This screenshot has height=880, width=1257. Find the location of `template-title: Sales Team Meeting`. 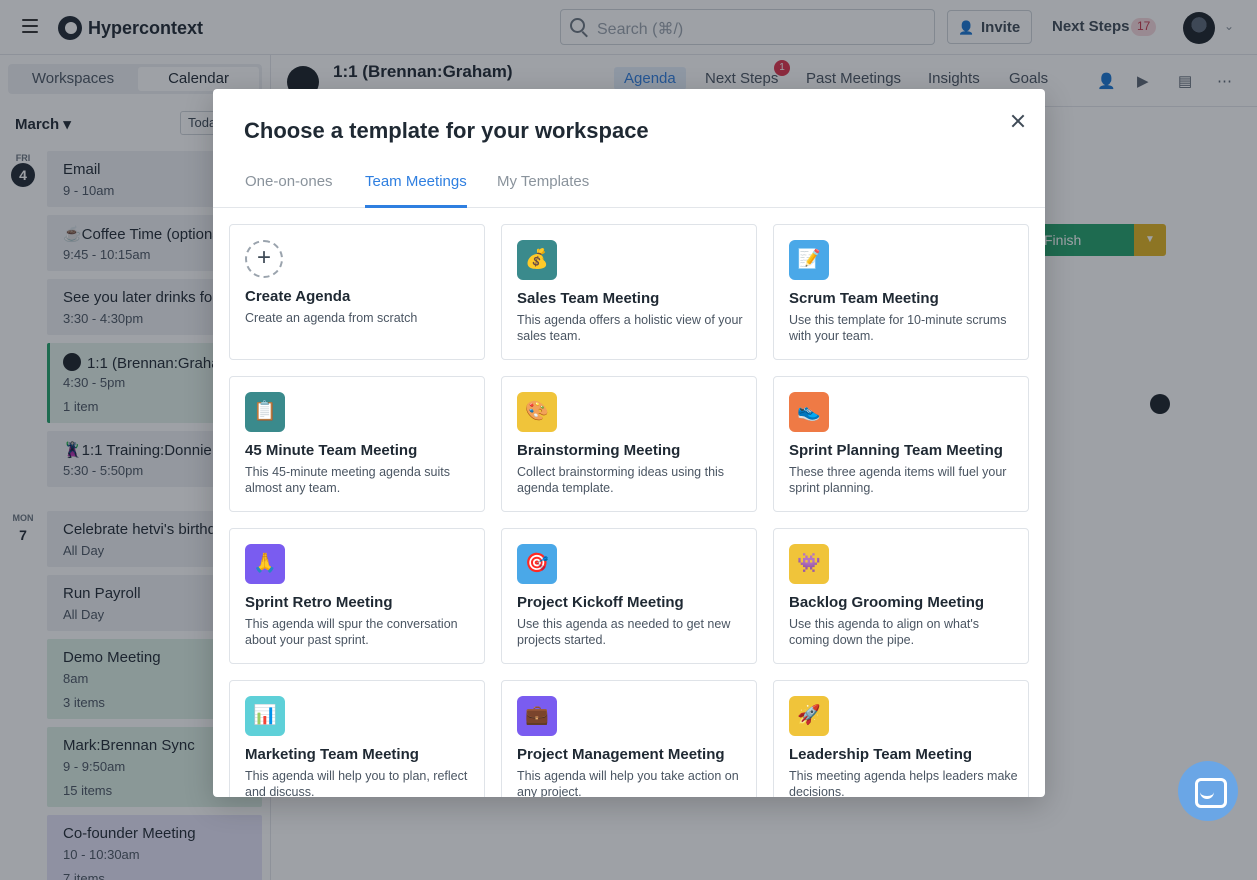

template-title: Sales Team Meeting is located at coordinates (588, 298).